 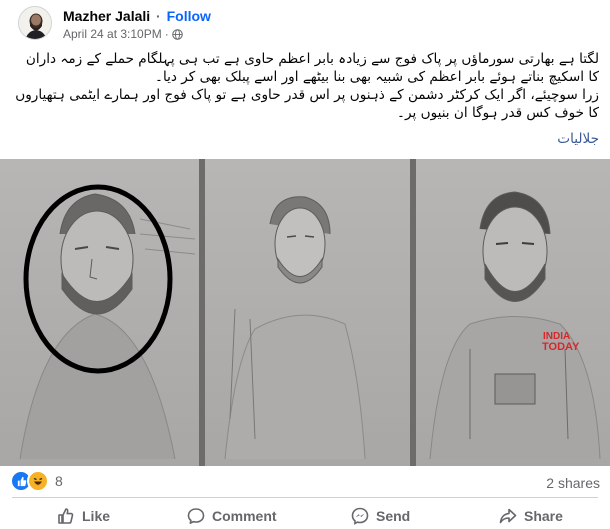 What do you see at coordinates (508, 515) in the screenshot?
I see `share-icon` at bounding box center [508, 515].